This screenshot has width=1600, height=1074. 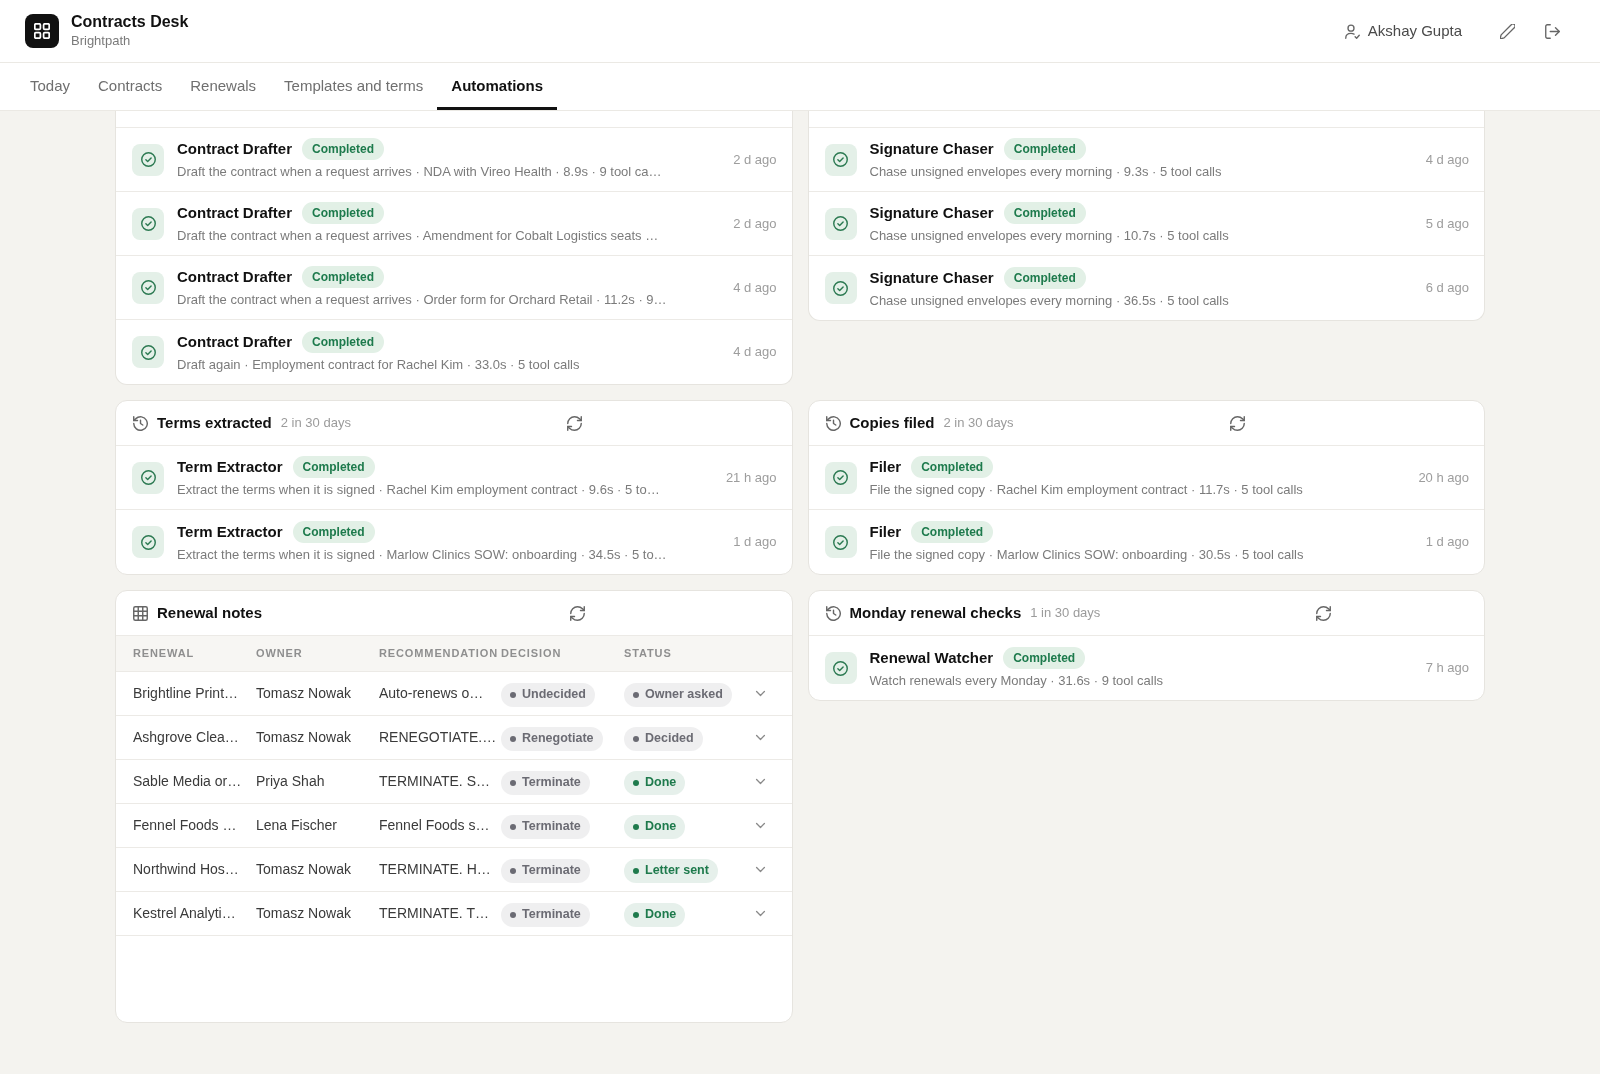 I want to click on table-icon, so click(x=140, y=613).